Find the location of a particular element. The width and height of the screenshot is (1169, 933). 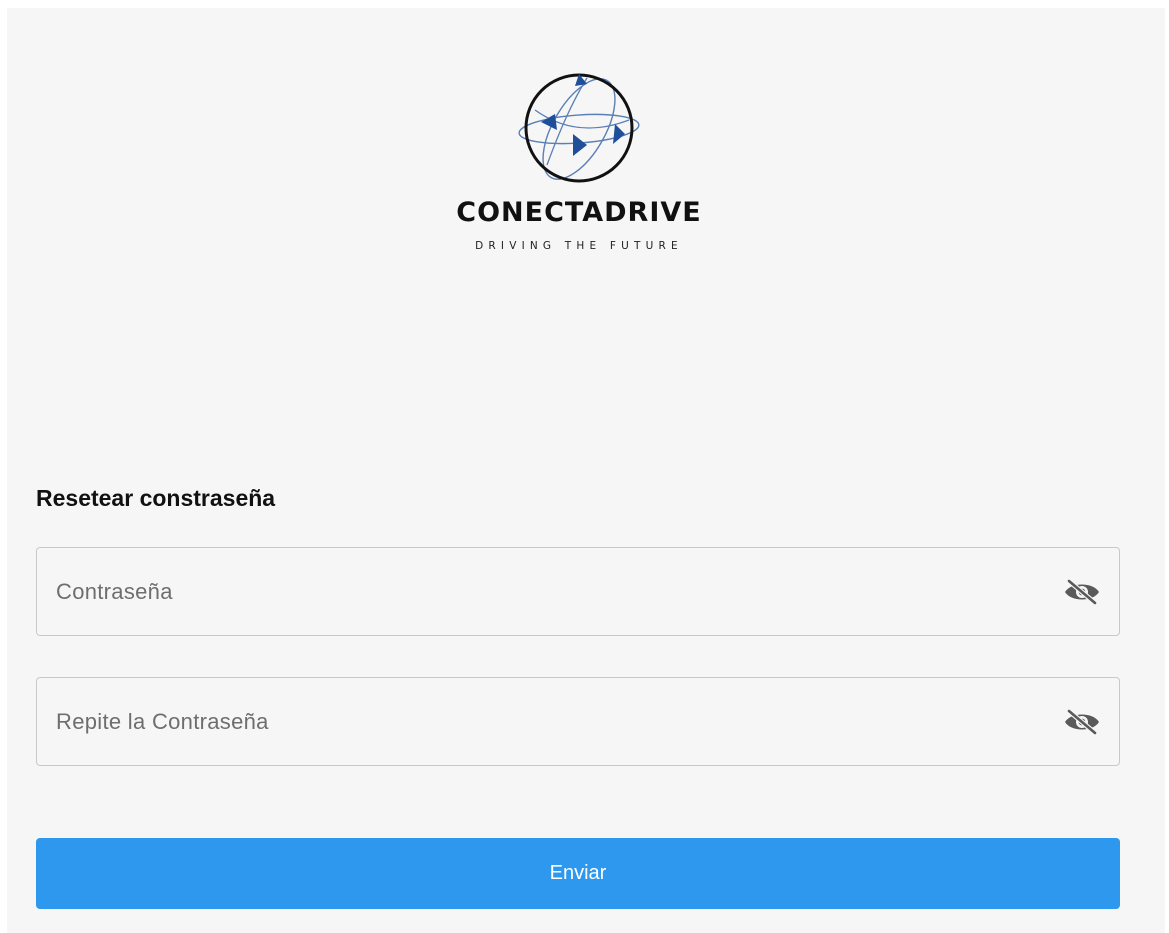

brand-tagline: DRIVING THE FUTURE is located at coordinates (579, 246).